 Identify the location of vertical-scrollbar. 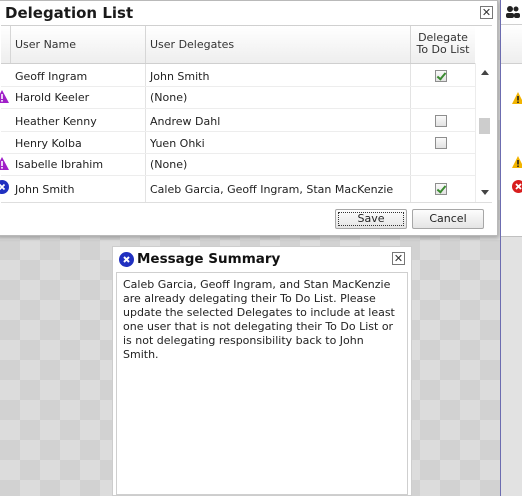
(484, 132).